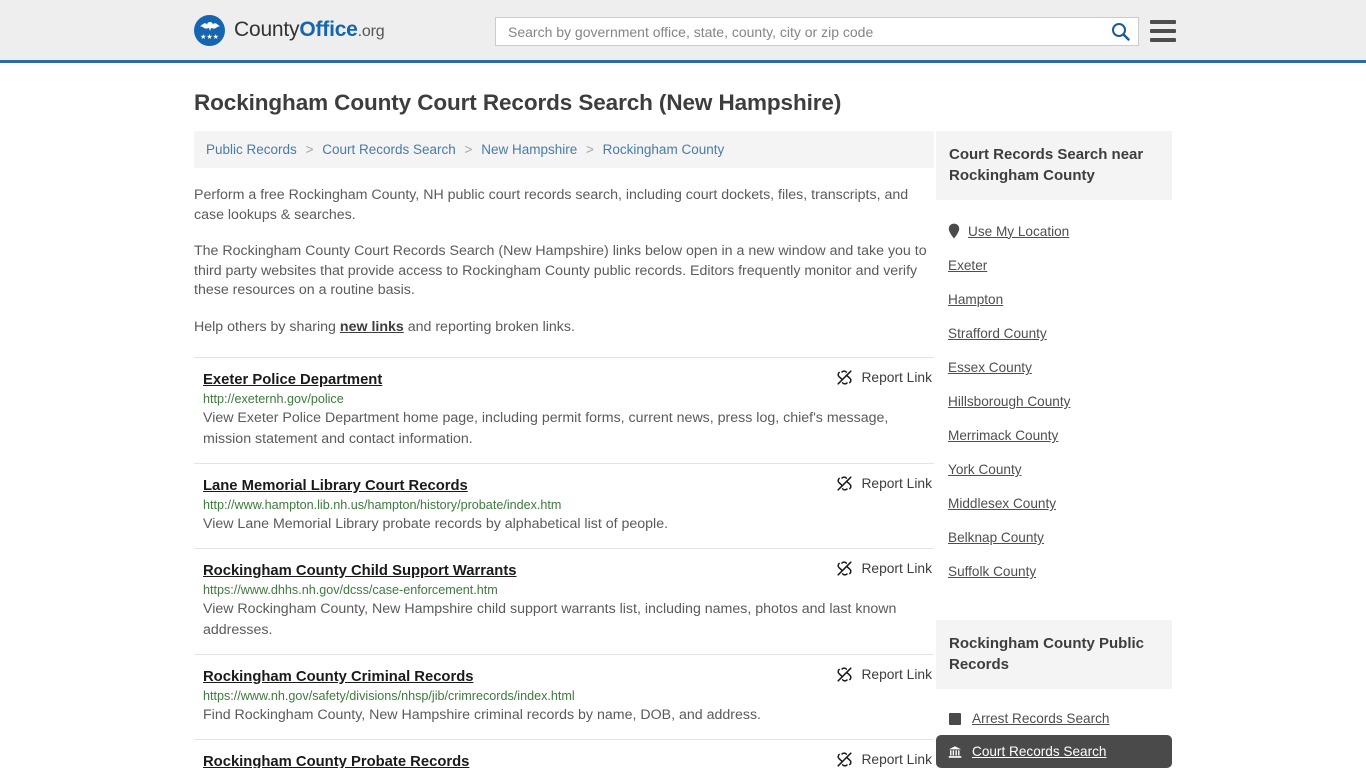 This screenshot has height=768, width=1366. I want to click on brand-wordmark: CountyOffice.org, so click(309, 30).